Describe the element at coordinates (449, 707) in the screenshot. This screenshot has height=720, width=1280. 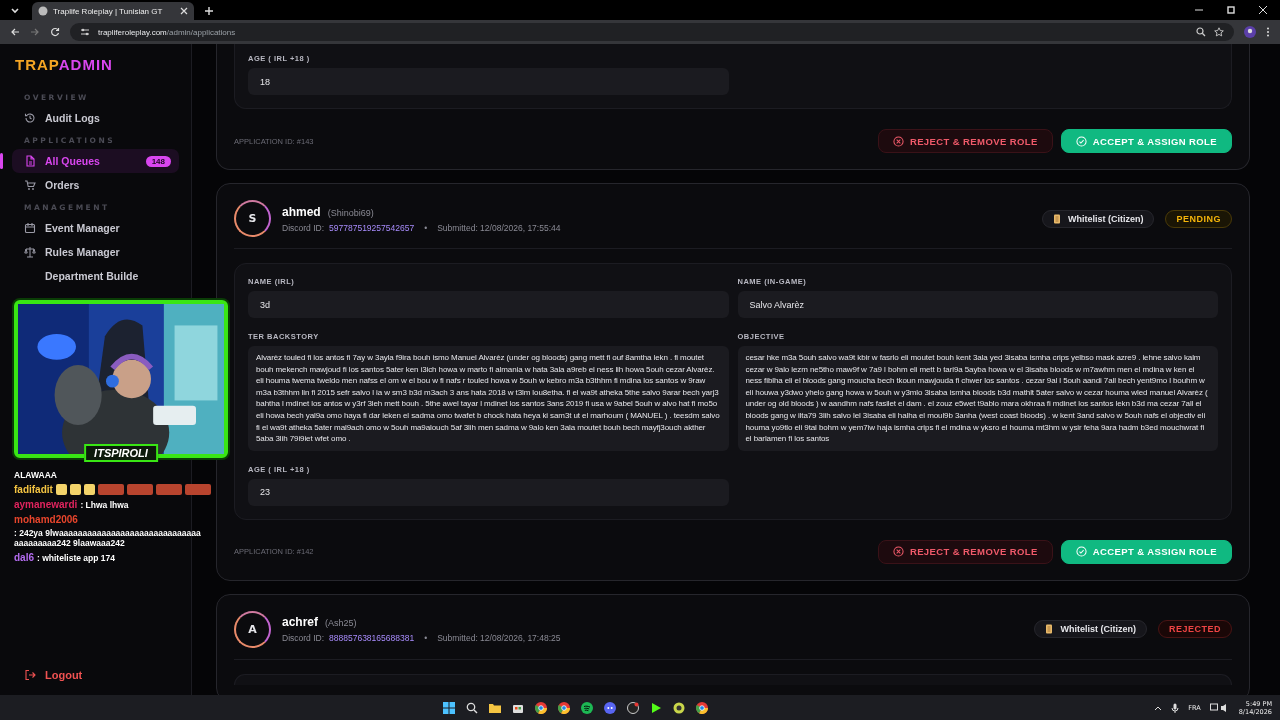
I see `start-icon` at that location.